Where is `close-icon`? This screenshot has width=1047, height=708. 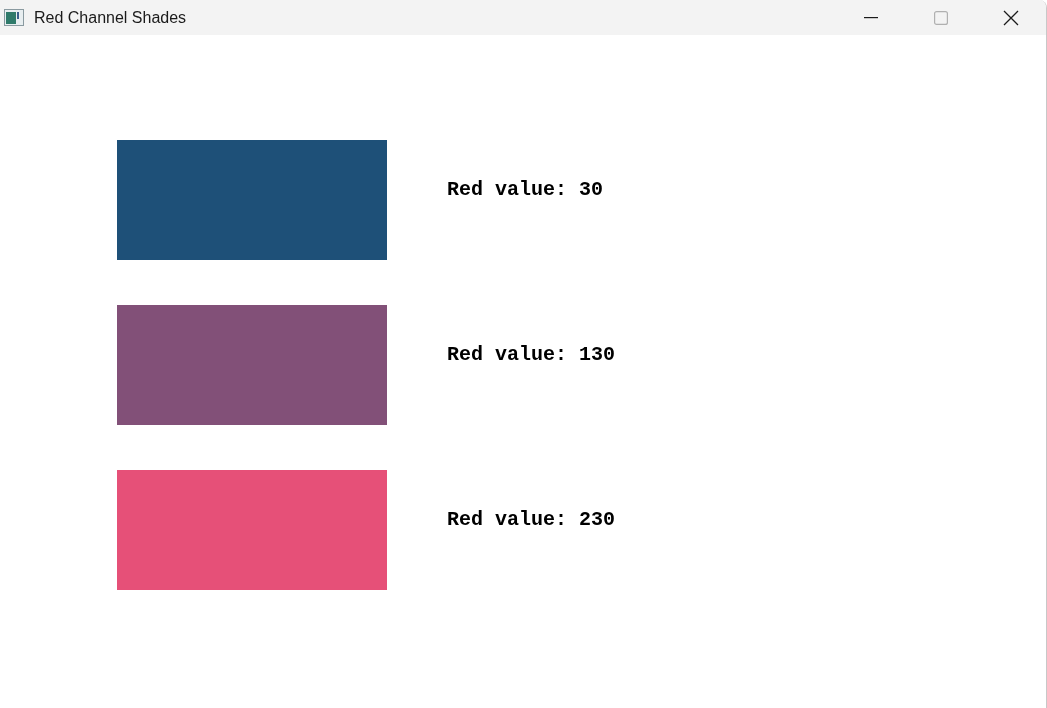
close-icon is located at coordinates (1011, 17).